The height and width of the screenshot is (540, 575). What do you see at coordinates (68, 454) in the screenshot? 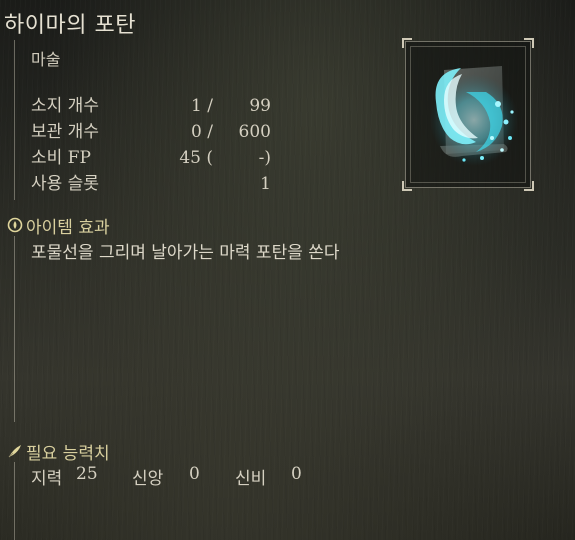
I see `requirements-header-text: 필요 능력치` at bounding box center [68, 454].